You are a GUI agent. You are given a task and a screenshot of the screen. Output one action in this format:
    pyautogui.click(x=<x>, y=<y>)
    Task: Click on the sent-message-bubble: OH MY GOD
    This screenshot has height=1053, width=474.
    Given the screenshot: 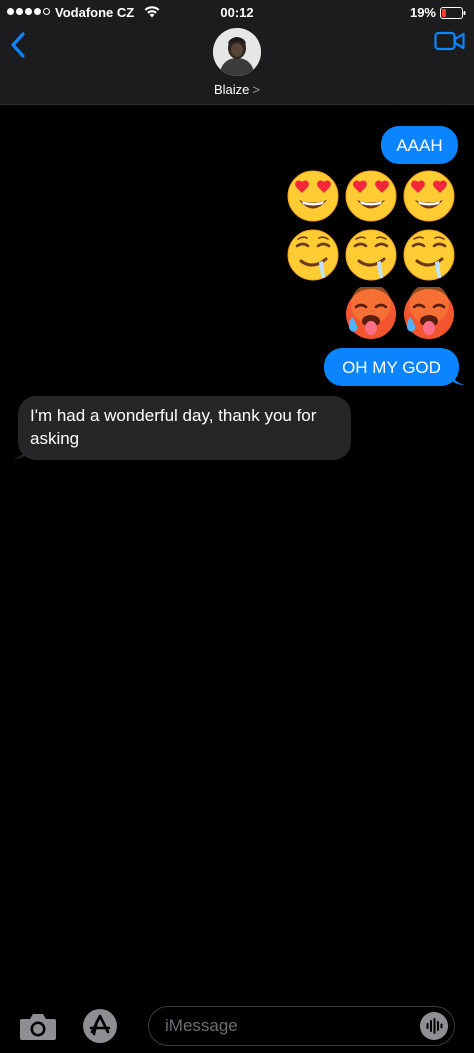 What is the action you would take?
    pyautogui.click(x=391, y=367)
    